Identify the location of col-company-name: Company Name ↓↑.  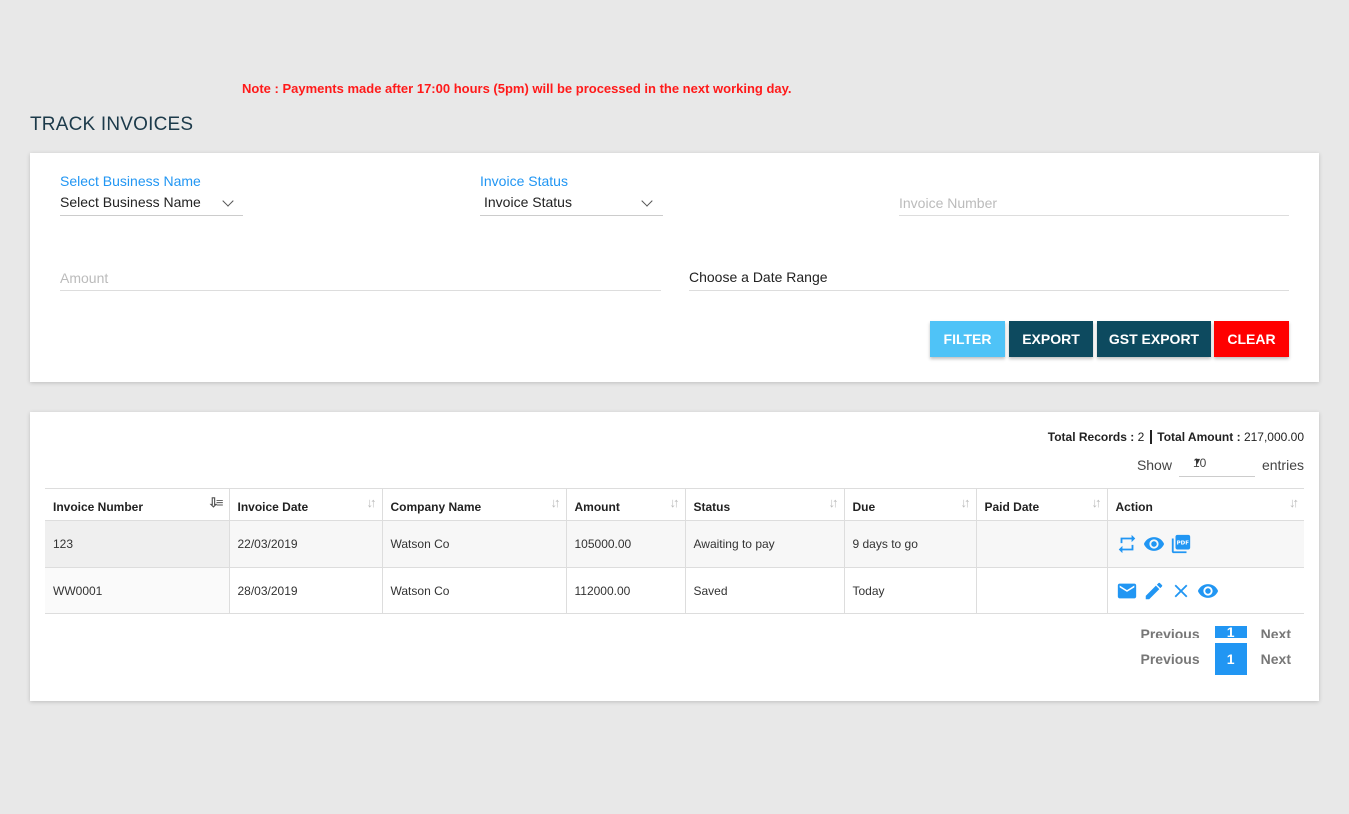
(474, 504).